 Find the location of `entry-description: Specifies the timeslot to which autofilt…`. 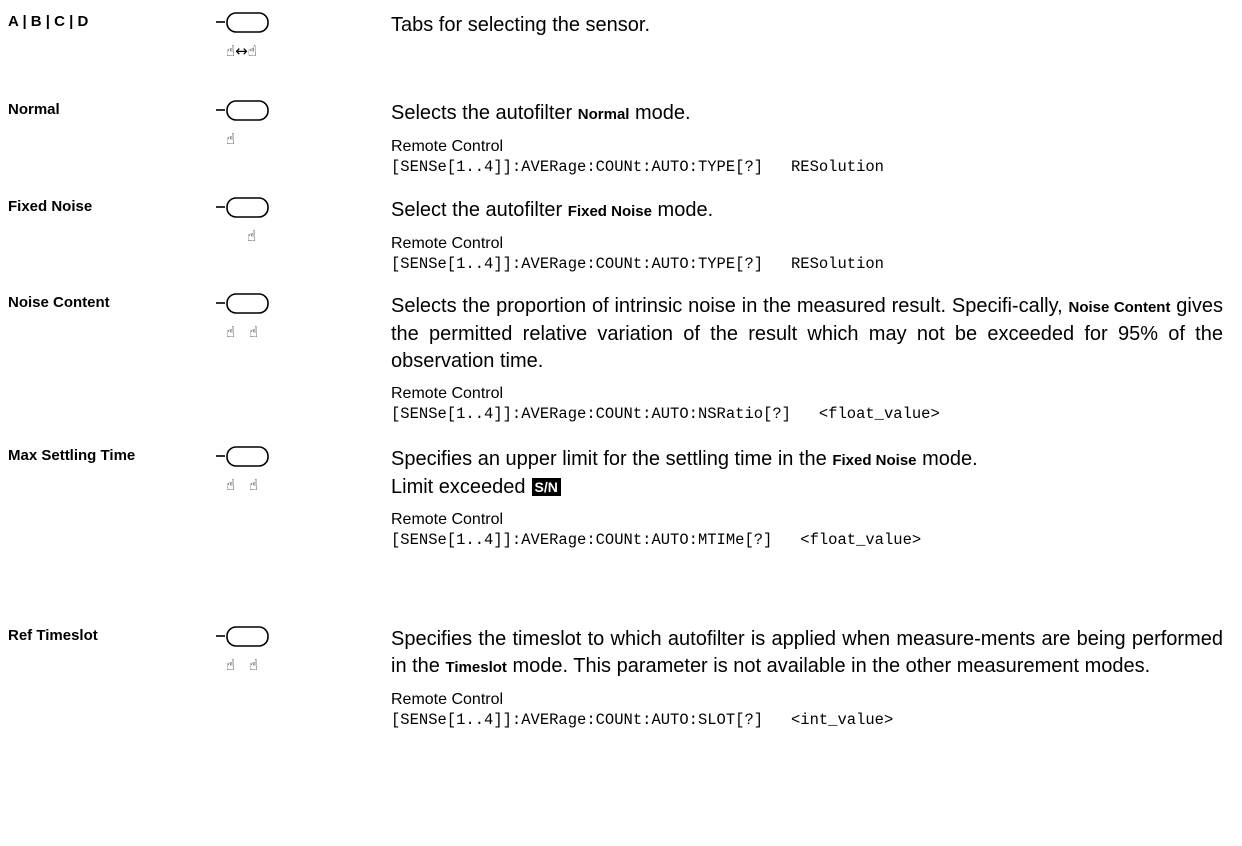

entry-description: Specifies the timeslot to which autofilt… is located at coordinates (807, 652).